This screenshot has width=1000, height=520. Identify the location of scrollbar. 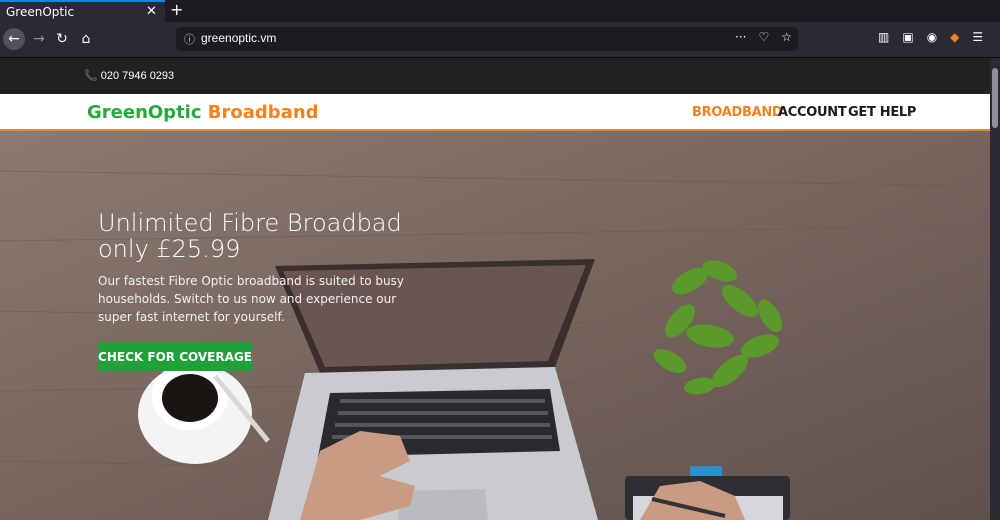
(995, 289).